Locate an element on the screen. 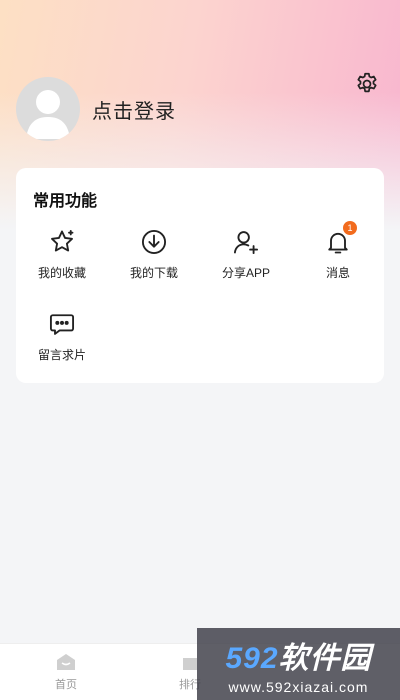 This screenshot has width=400, height=700. add-user-icon is located at coordinates (246, 243).